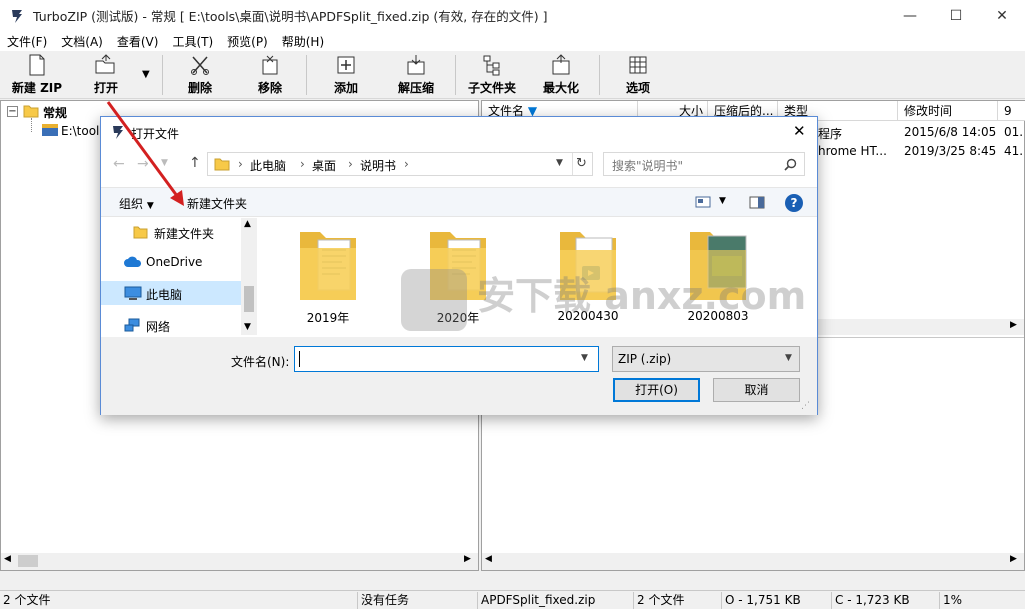  Describe the element at coordinates (956, 15) in the screenshot. I see `maximize-button: ☐` at that location.